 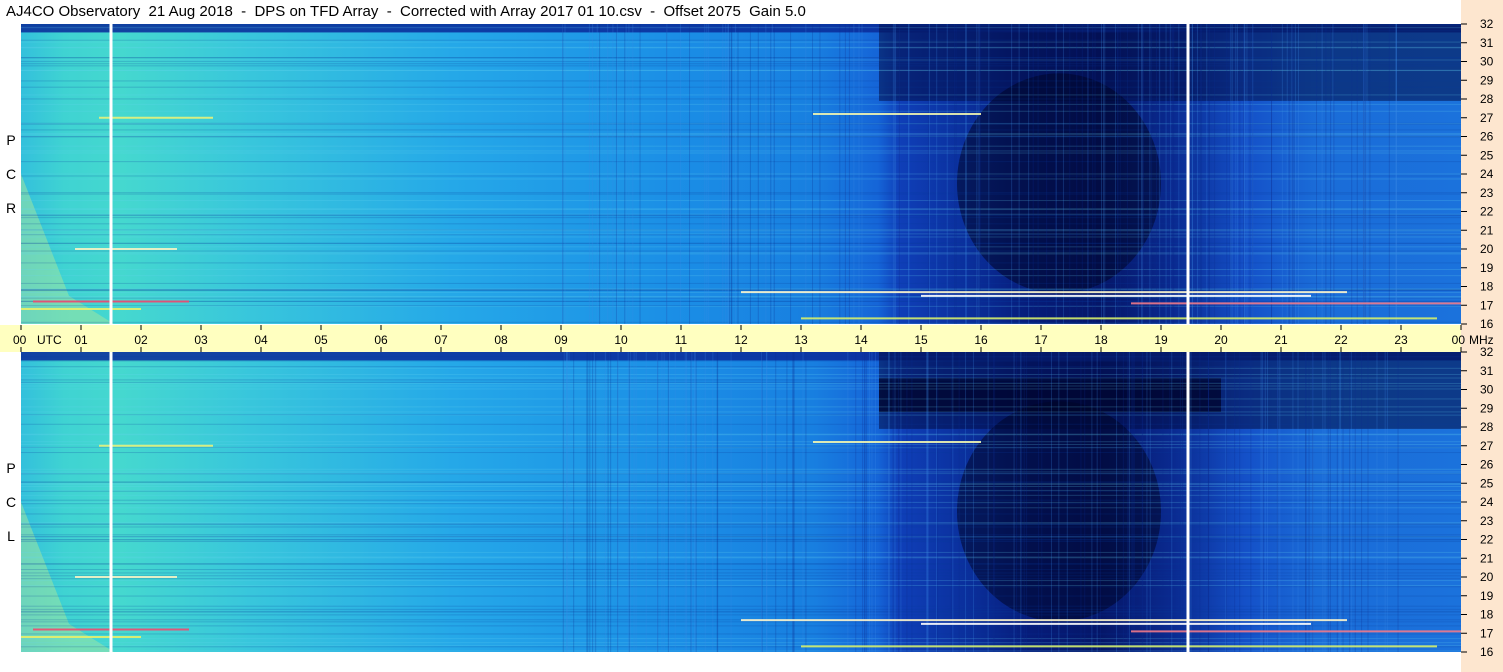 I want to click on time-tick-label: 08, so click(x=501, y=340).